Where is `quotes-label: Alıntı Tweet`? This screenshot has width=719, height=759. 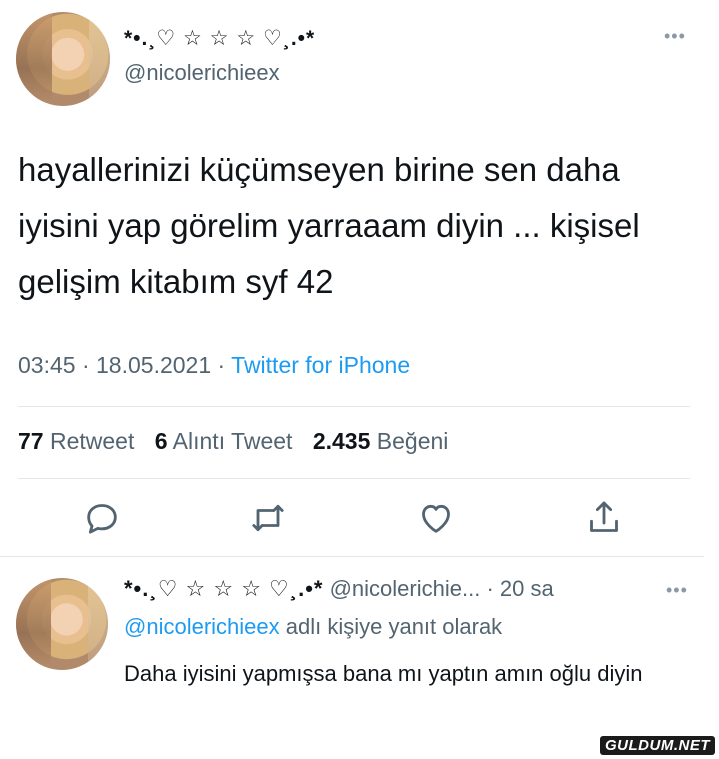
quotes-label: Alıntı Tweet is located at coordinates (233, 441).